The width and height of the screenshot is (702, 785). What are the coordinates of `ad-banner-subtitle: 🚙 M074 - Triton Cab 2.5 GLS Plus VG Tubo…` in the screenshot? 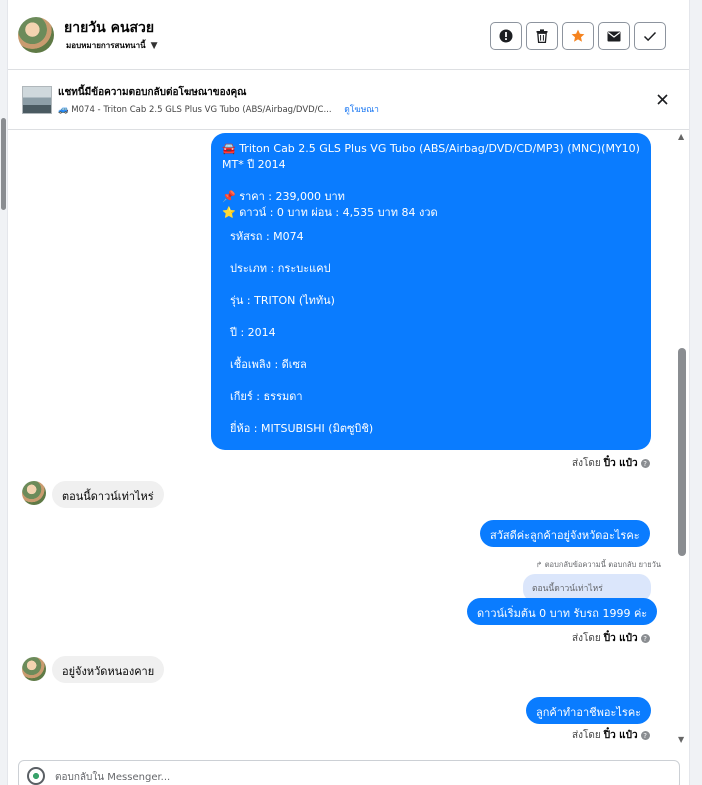 It's located at (218, 109).